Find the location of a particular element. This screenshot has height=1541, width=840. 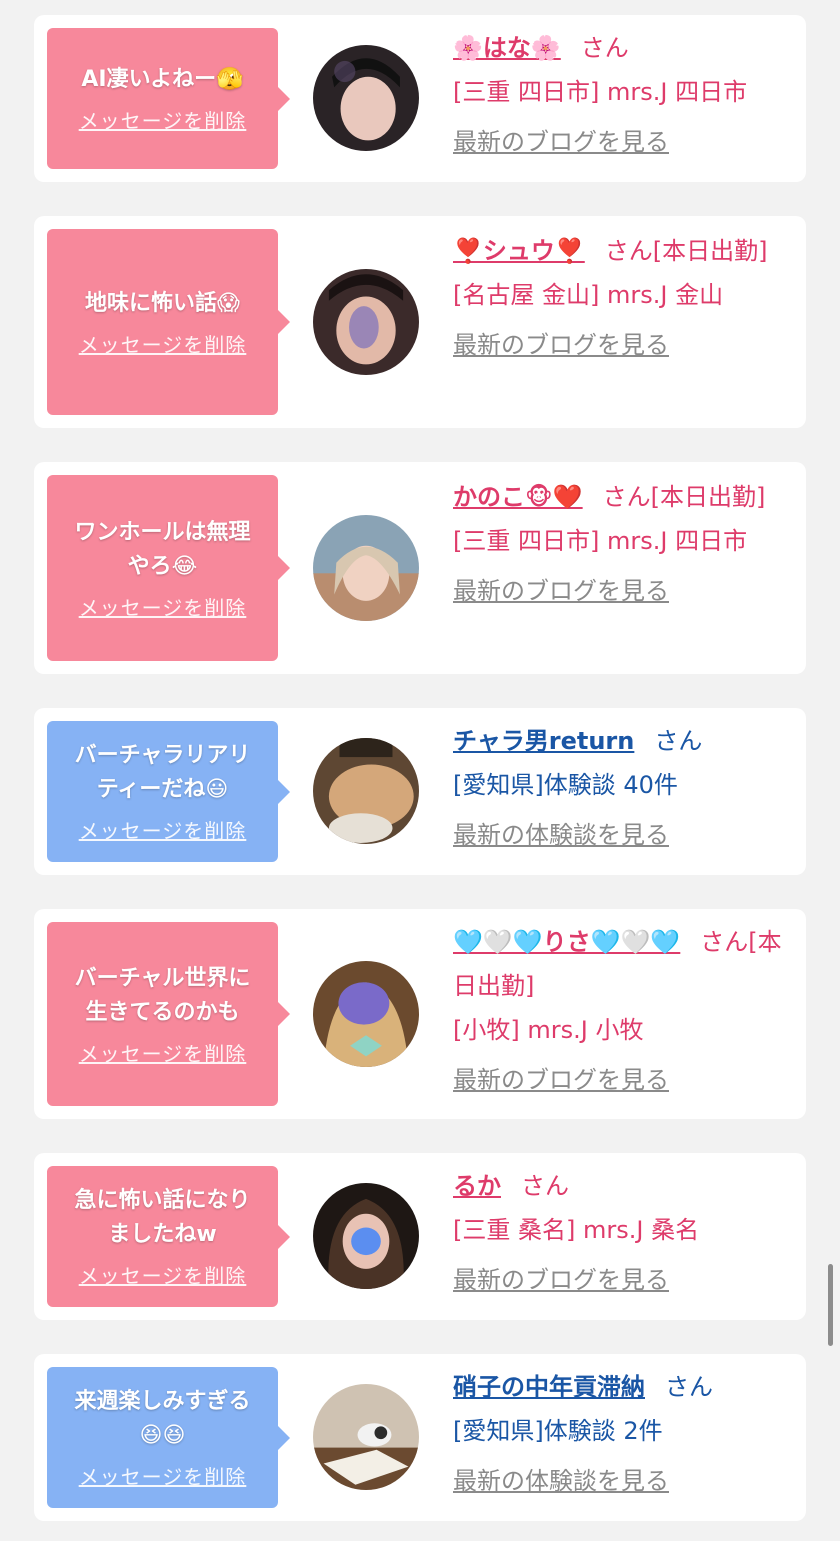

scrollbar is located at coordinates (830, 1305).